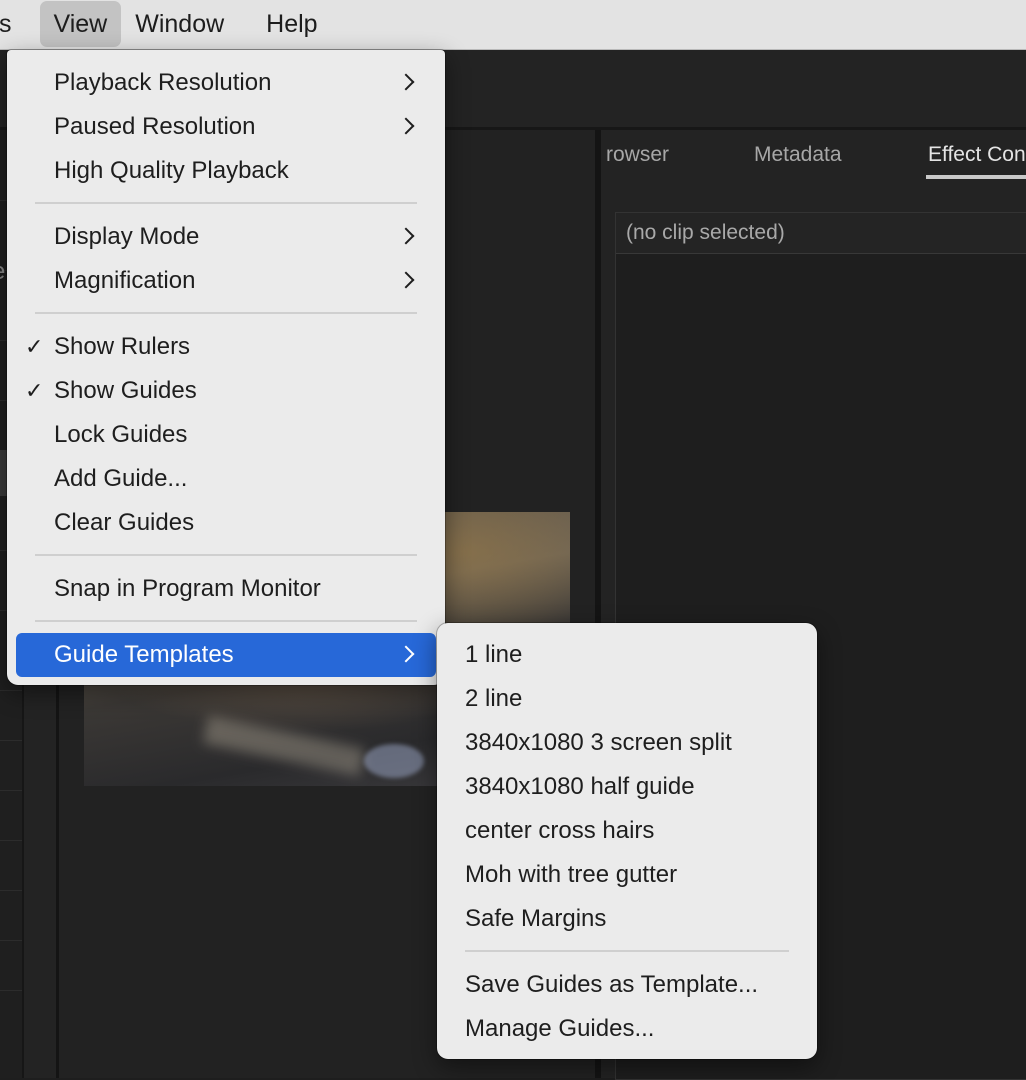 This screenshot has width=1026, height=1080. Describe the element at coordinates (226, 435) in the screenshot. I see `menu-item-lock-guides: Lock Guides` at that location.